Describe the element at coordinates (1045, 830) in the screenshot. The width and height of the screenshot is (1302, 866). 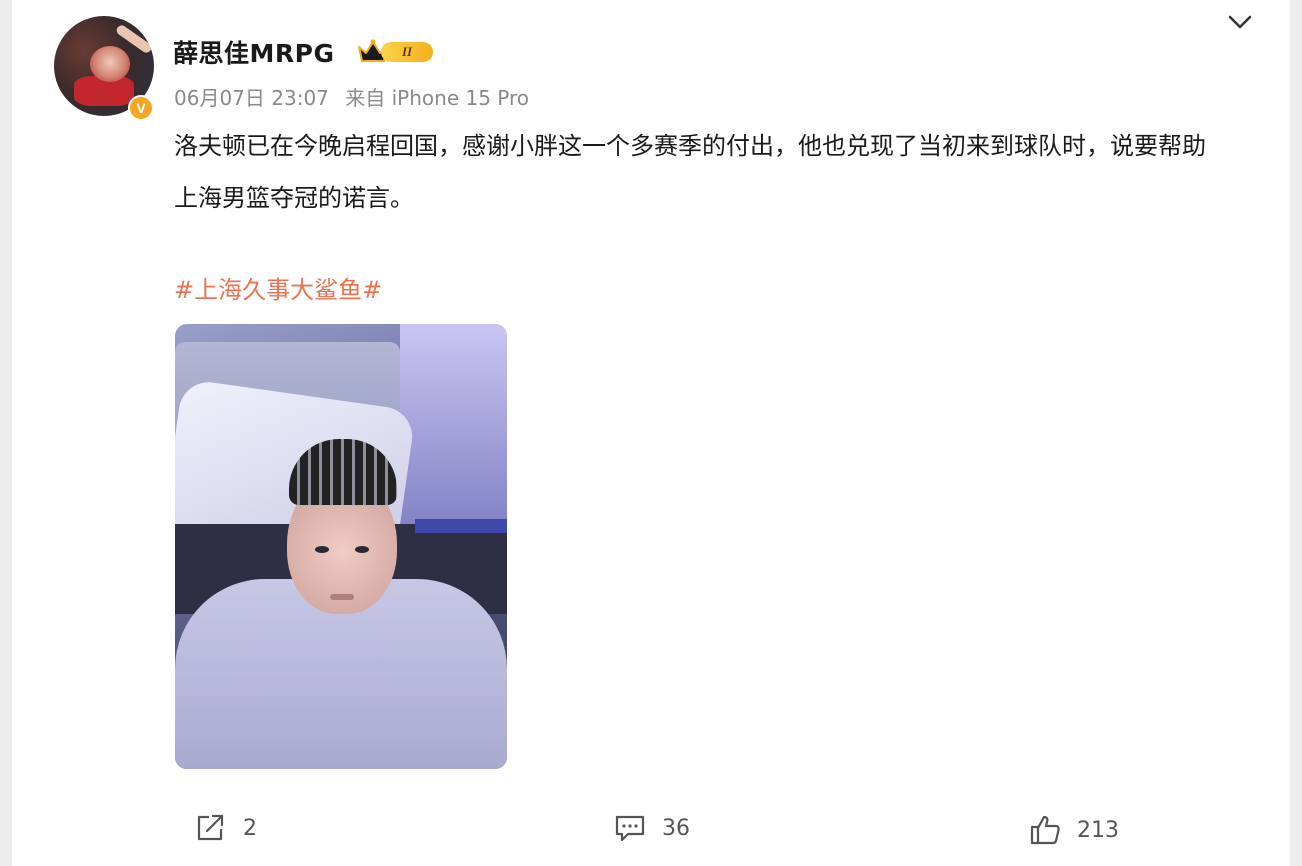
I see `thumbs-up-icon` at that location.